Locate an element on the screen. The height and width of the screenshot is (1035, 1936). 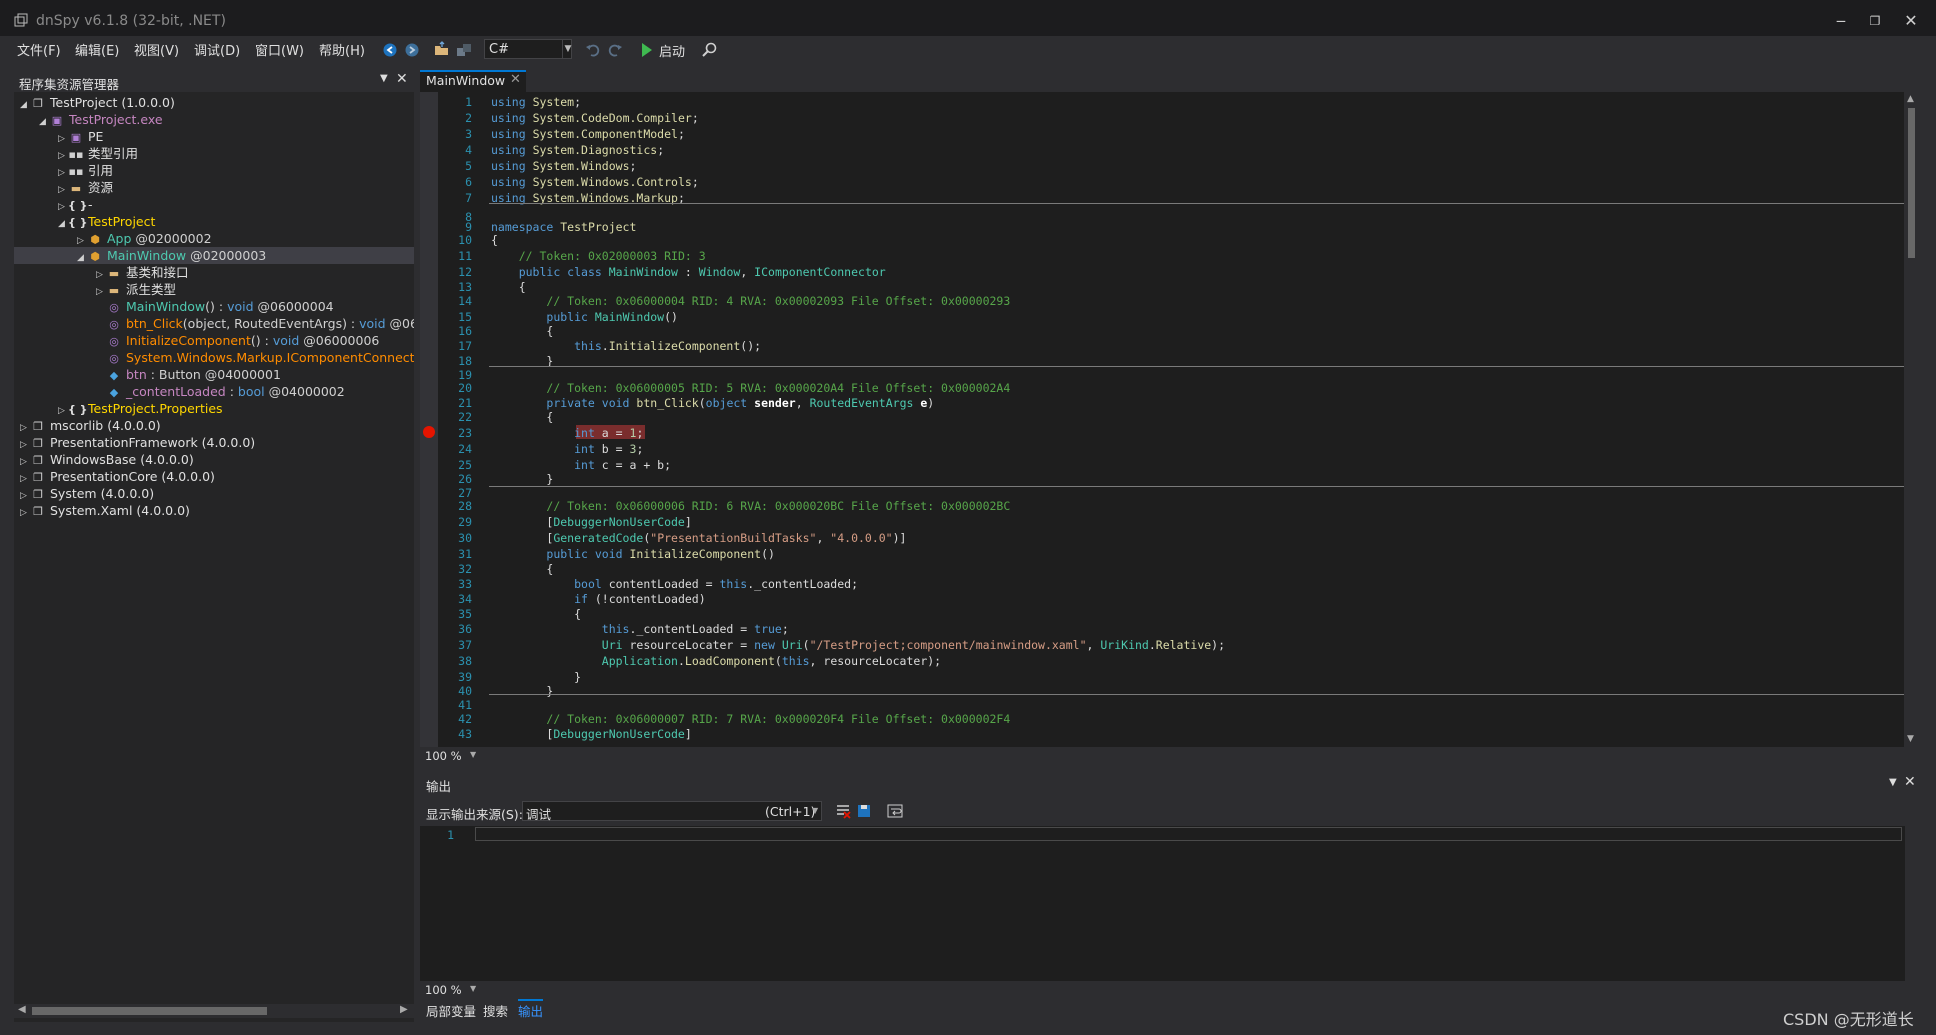
output-vertical-scrollbar is located at coordinates (1911, 903).